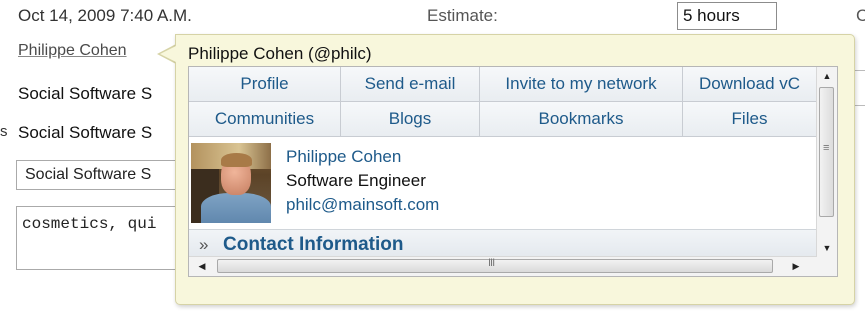 This screenshot has width=865, height=317. I want to click on action-download-vcard: Download vC, so click(750, 84).